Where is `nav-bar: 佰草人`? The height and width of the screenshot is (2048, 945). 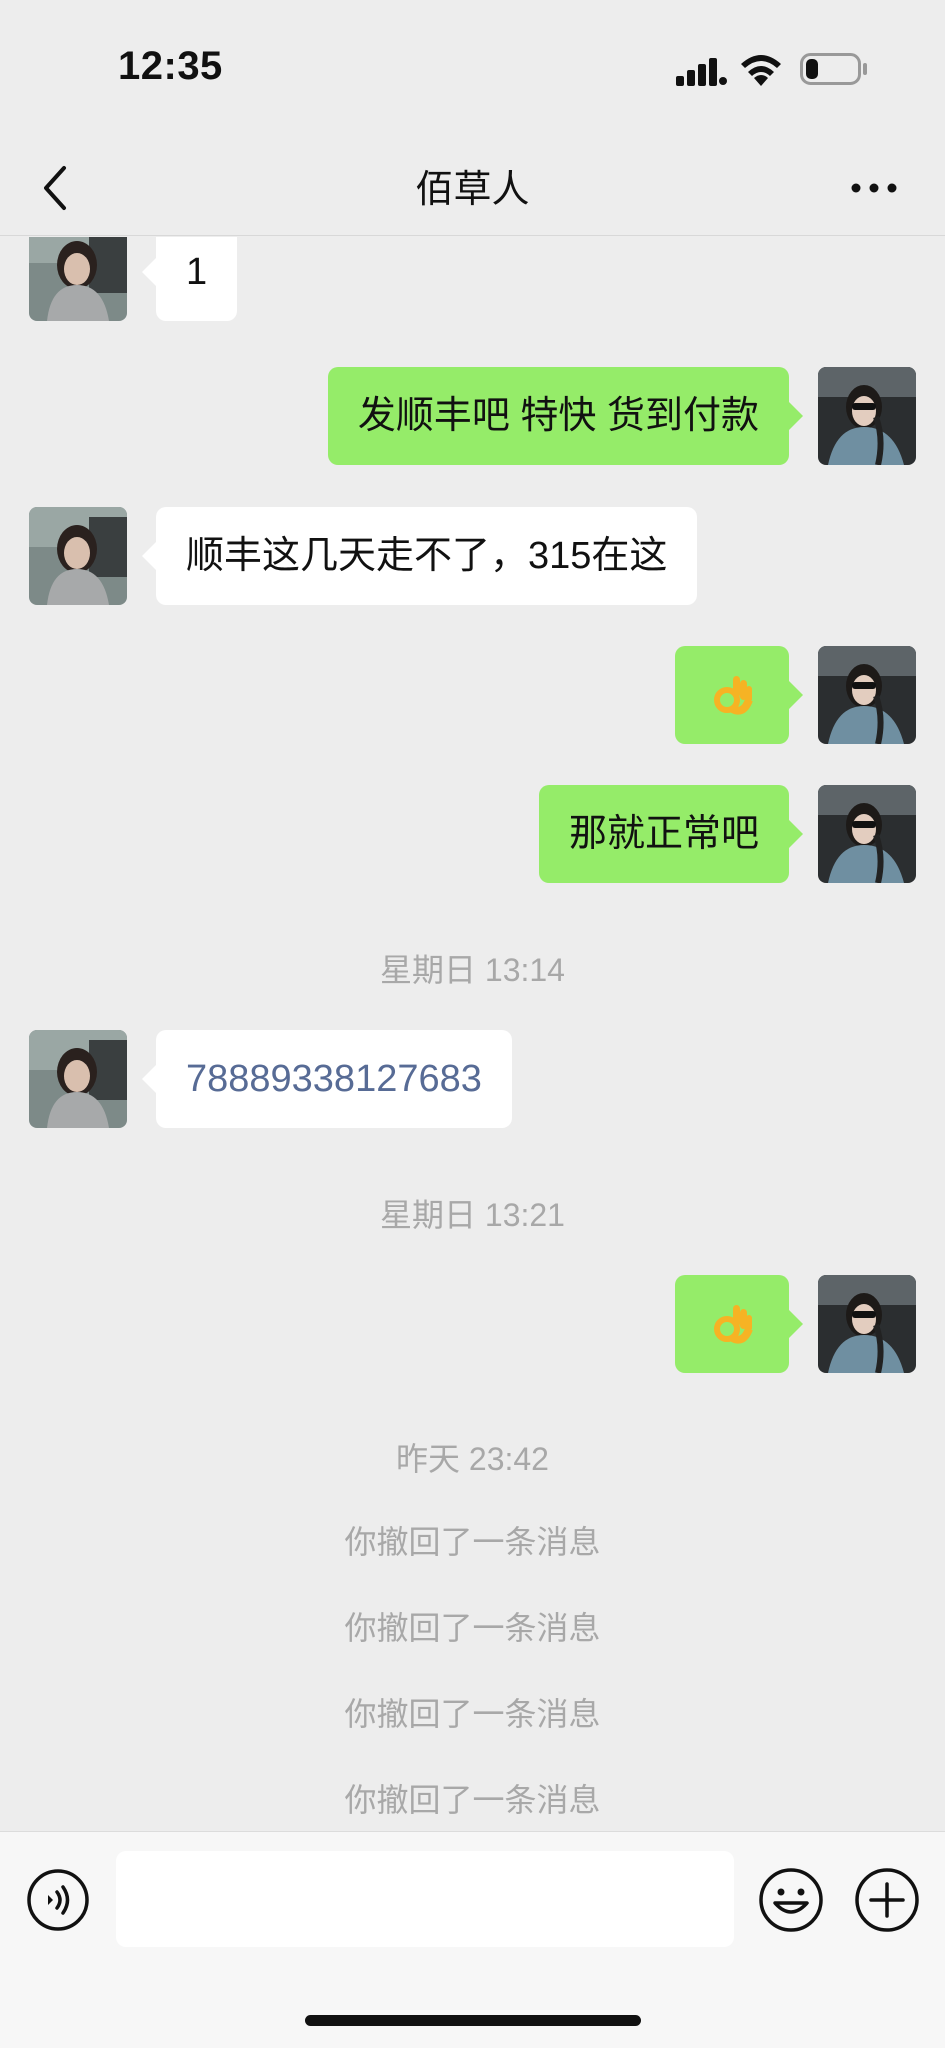
nav-bar: 佰草人 is located at coordinates (472, 188).